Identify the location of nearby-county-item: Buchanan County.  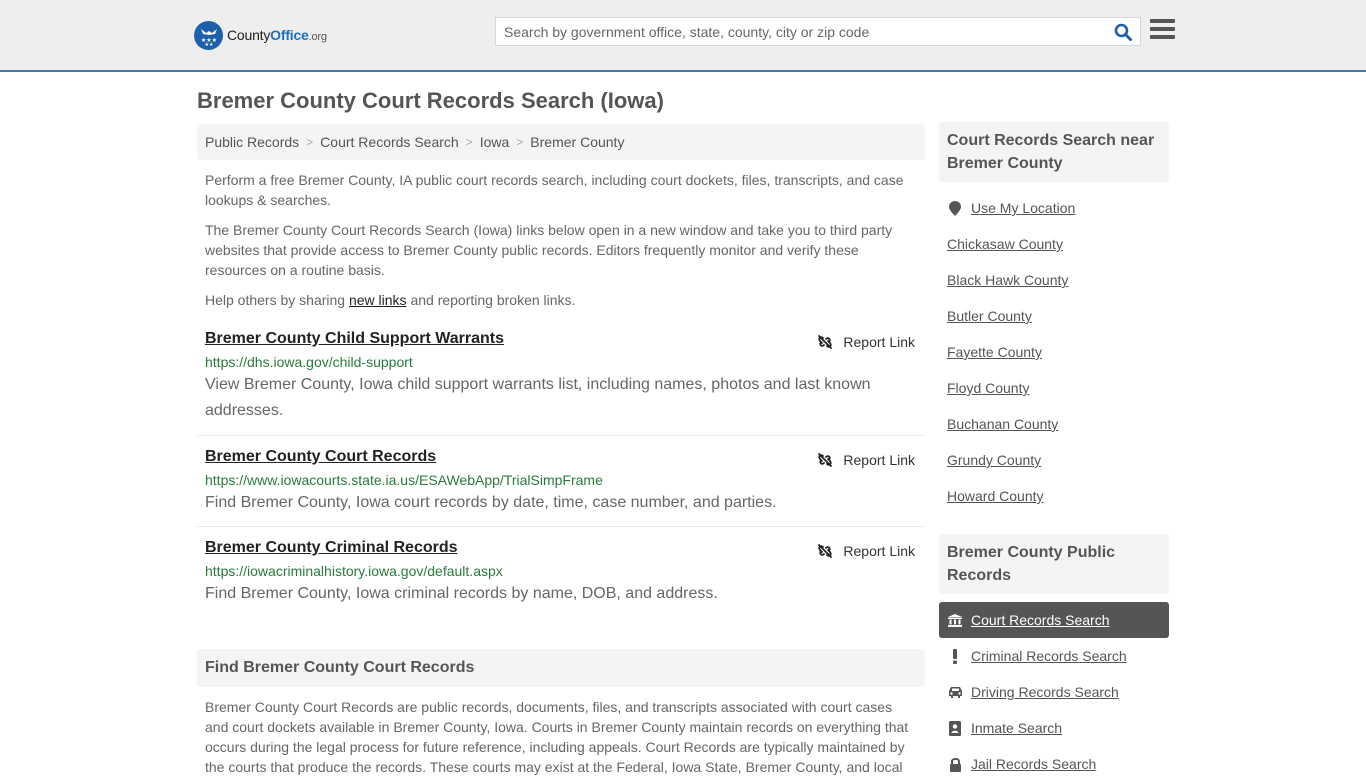
(1054, 424).